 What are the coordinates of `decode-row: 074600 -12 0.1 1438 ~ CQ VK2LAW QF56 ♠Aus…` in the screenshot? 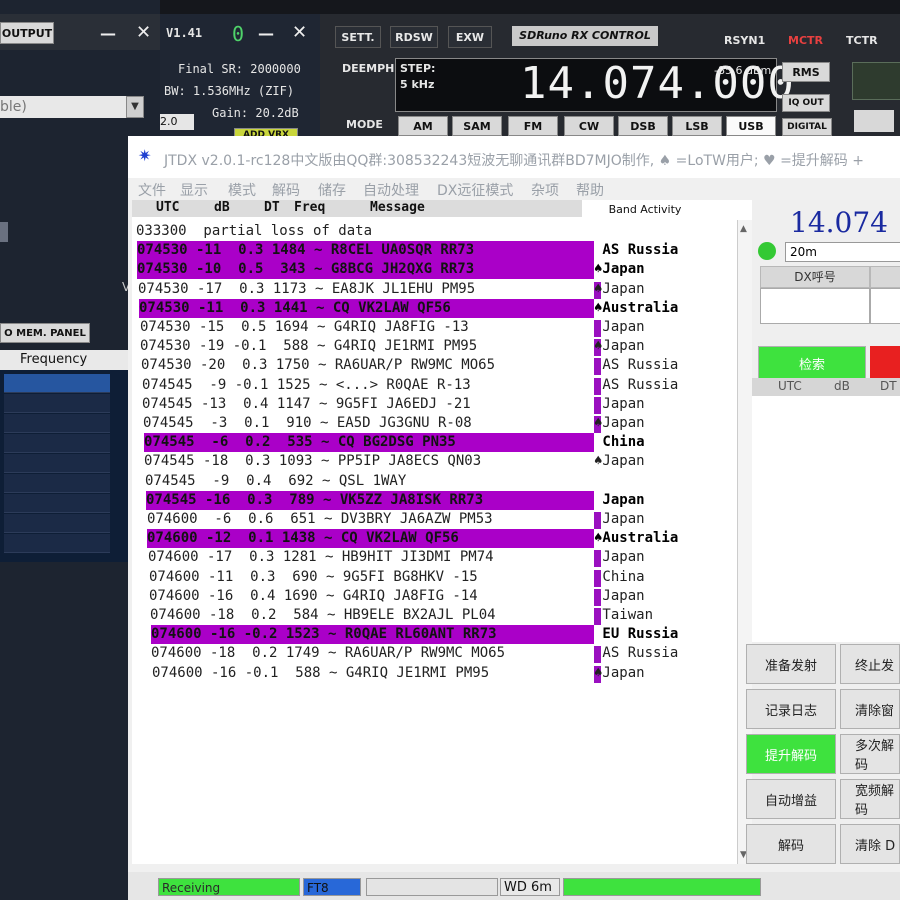 It's located at (447, 538).